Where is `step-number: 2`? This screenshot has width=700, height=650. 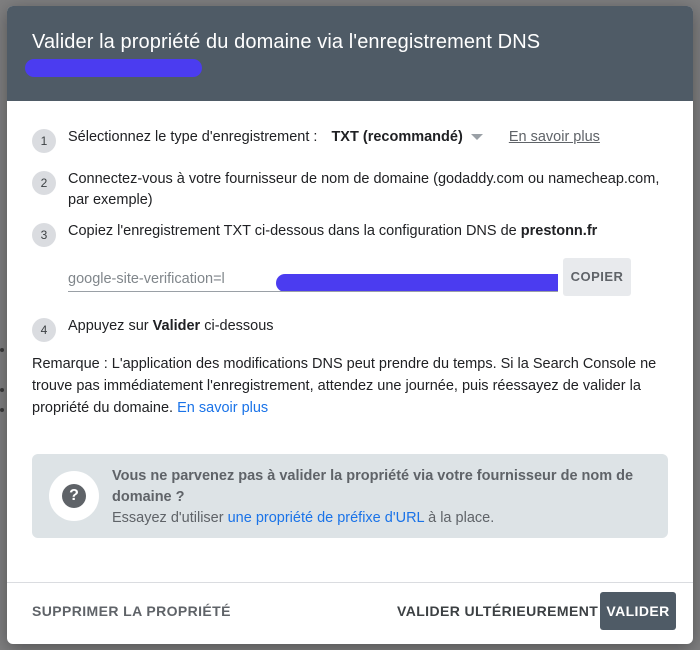
step-number: 2 is located at coordinates (44, 183).